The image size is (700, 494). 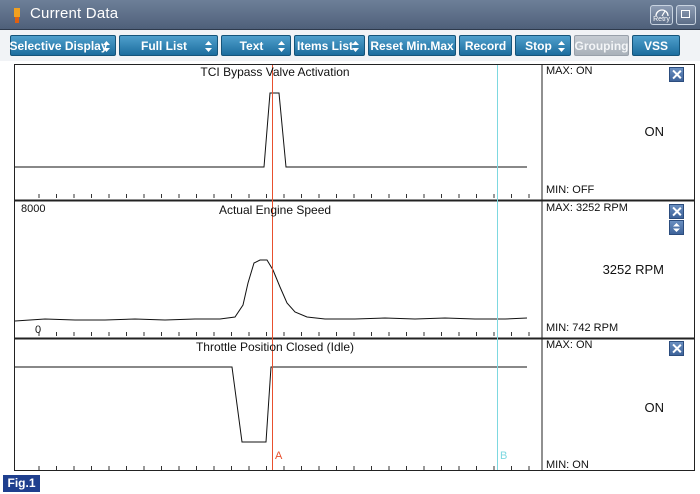 I want to click on full-list-button: Full List, so click(x=168, y=45).